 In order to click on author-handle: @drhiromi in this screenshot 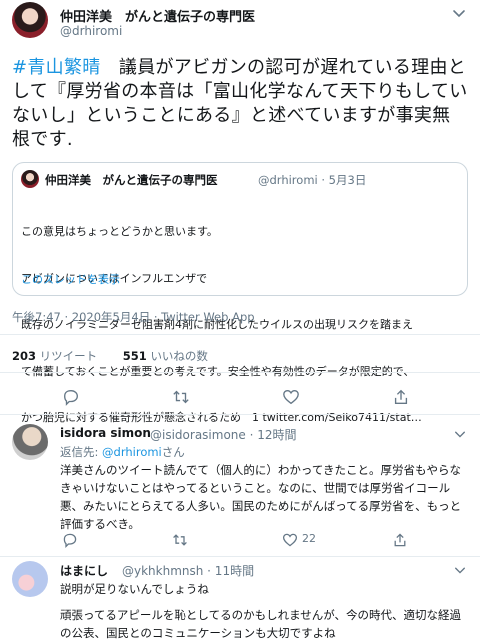, I will do `click(91, 31)`.